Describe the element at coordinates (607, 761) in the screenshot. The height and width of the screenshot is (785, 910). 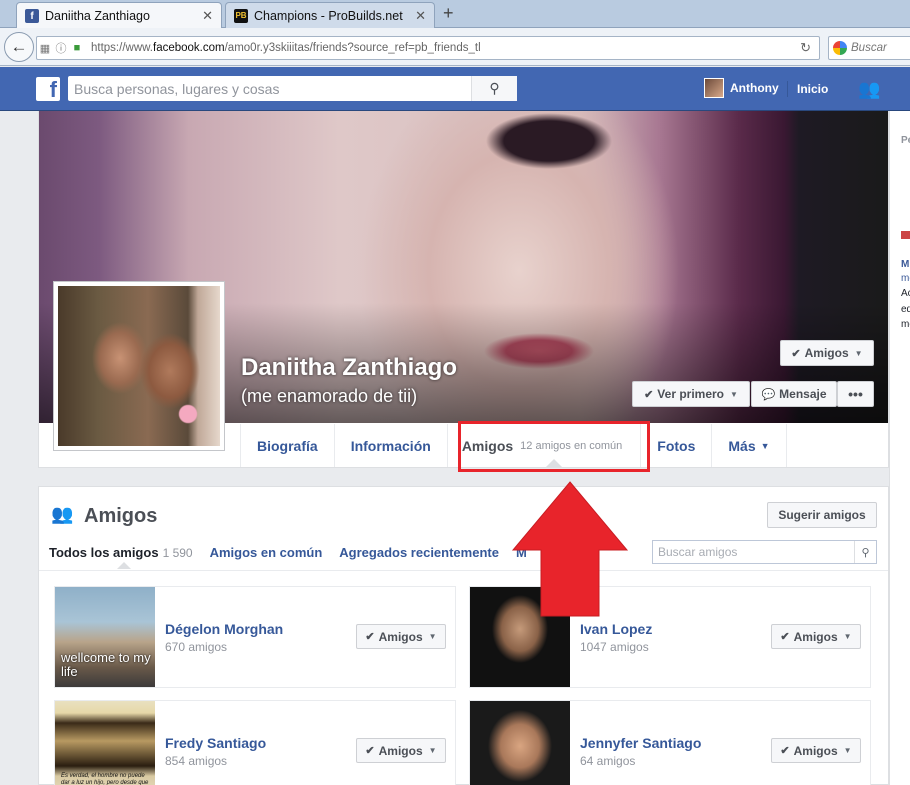
I see `friend-count: 64 amigos` at that location.